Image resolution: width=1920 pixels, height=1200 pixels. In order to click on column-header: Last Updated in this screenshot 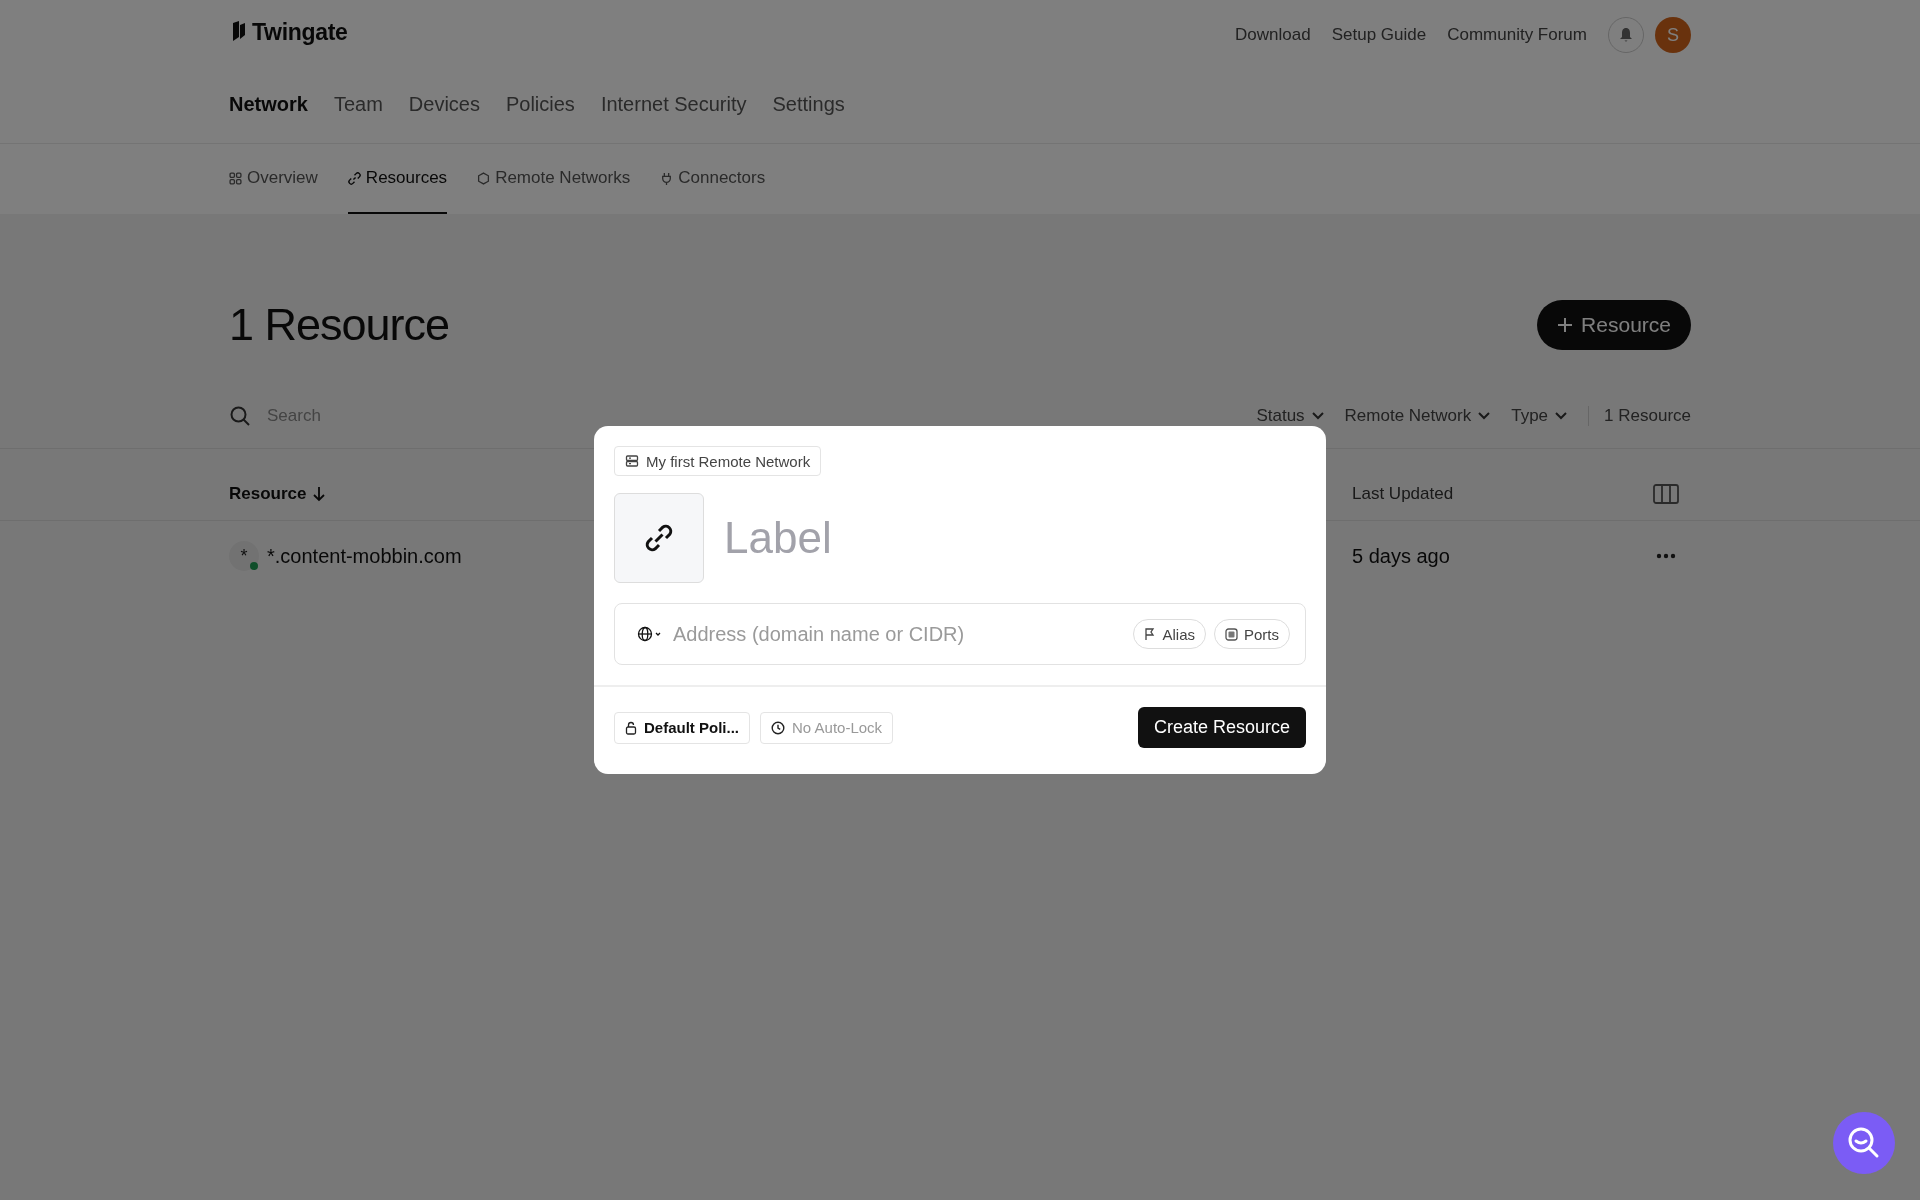, I will do `click(1502, 493)`.